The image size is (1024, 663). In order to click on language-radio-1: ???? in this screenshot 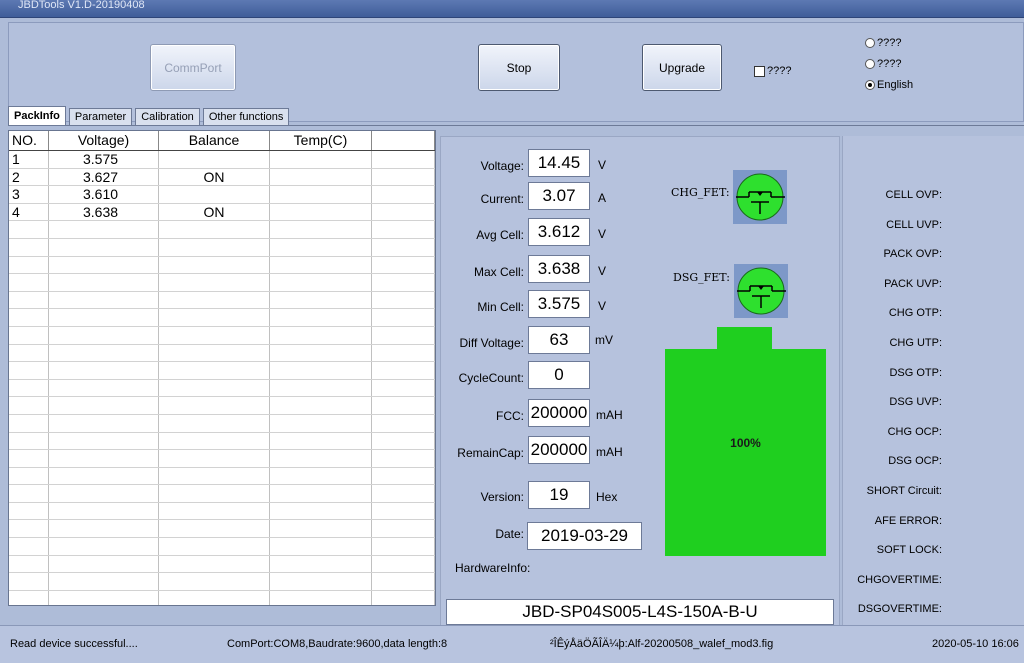, I will do `click(883, 43)`.